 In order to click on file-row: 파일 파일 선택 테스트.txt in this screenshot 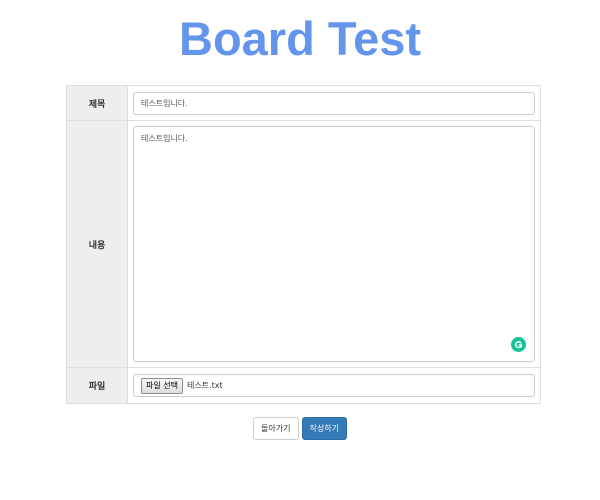, I will do `click(303, 385)`.